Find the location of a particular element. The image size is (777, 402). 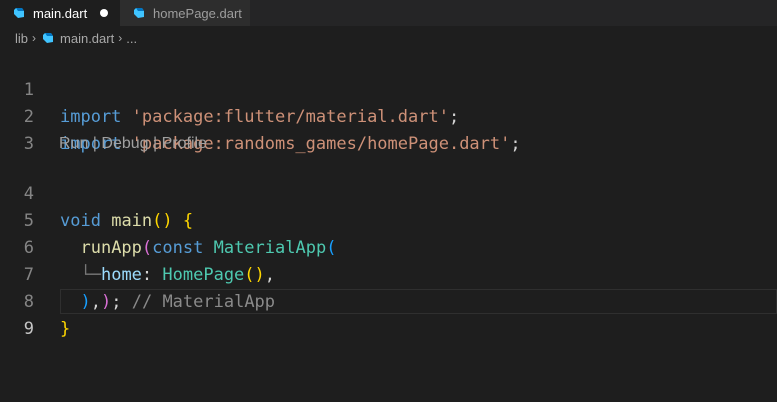

codelens: Run | Debug | Profile is located at coordinates (133, 144).